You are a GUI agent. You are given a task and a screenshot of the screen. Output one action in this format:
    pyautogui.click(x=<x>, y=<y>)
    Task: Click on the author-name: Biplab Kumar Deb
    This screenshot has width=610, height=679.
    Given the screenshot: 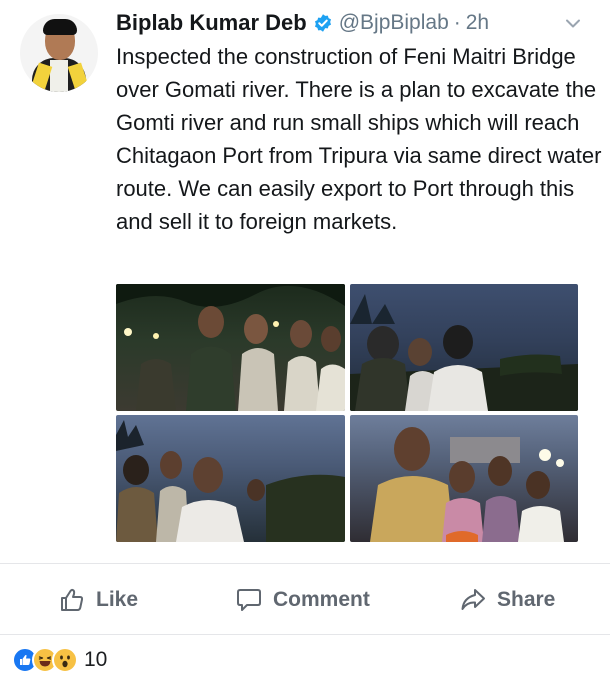 What is the action you would take?
    pyautogui.click(x=211, y=23)
    